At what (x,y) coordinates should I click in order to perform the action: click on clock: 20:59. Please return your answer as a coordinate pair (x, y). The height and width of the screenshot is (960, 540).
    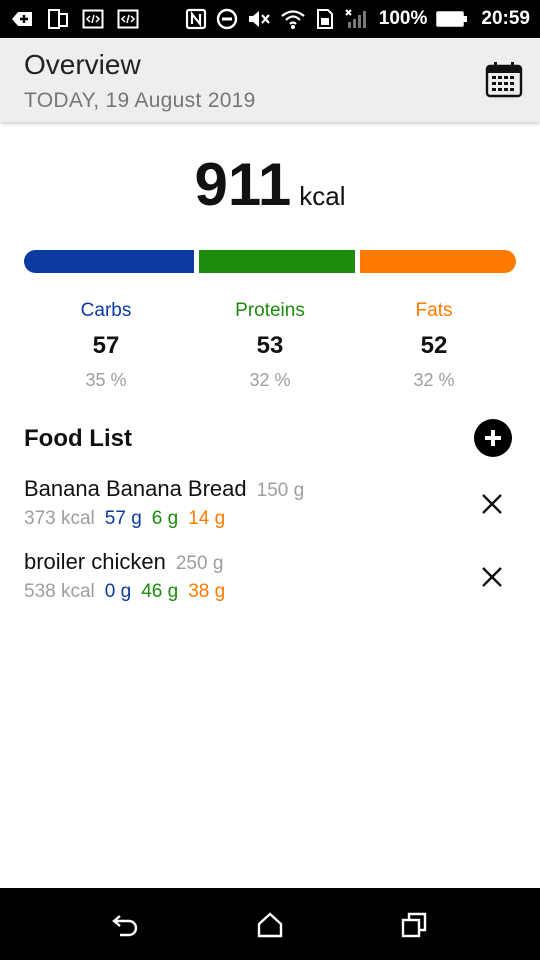
    Looking at the image, I should click on (505, 18).